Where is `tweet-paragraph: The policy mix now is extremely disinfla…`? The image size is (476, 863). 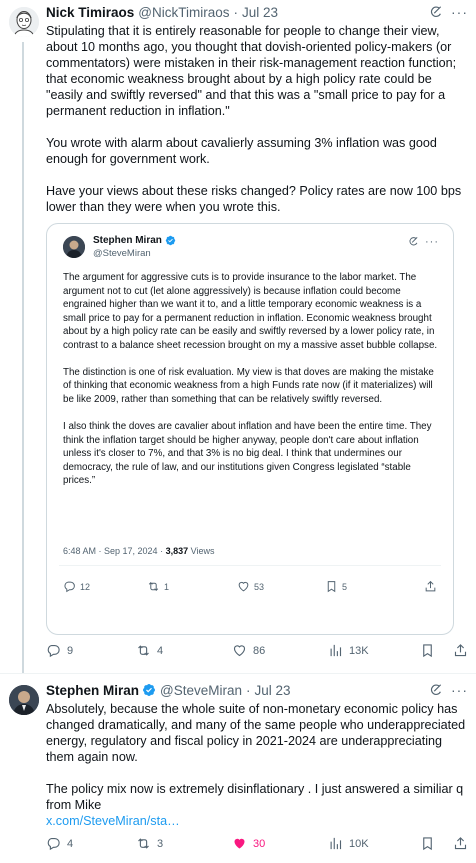 tweet-paragraph: The policy mix now is extremely disinfla… is located at coordinates (255, 797).